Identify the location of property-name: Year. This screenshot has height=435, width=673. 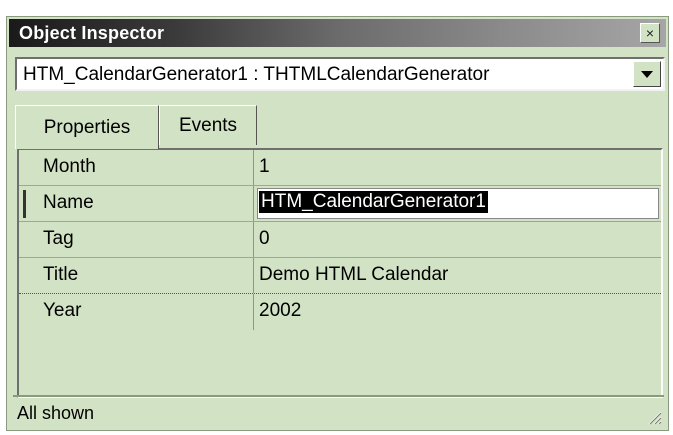
(62, 310).